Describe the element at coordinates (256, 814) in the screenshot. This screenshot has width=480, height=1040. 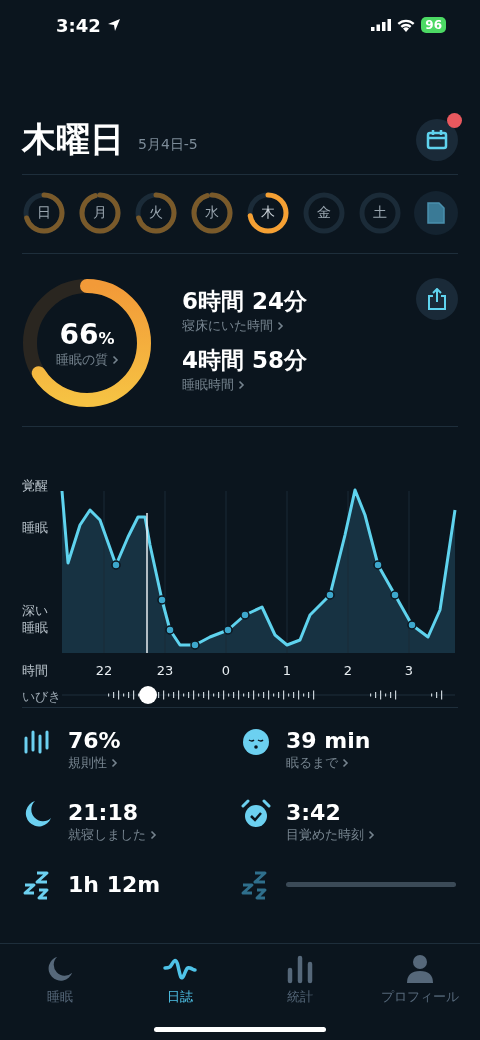
I see `alarm-clock-icon` at that location.